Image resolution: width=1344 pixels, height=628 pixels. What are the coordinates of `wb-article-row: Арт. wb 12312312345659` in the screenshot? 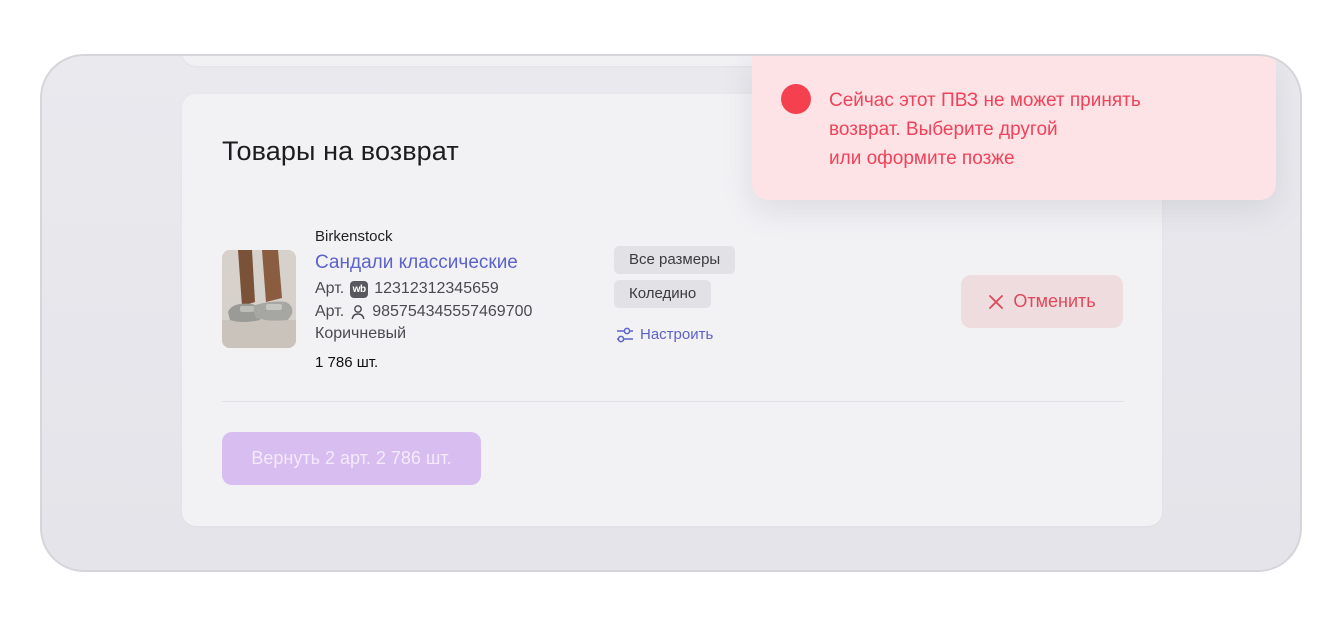 It's located at (407, 289).